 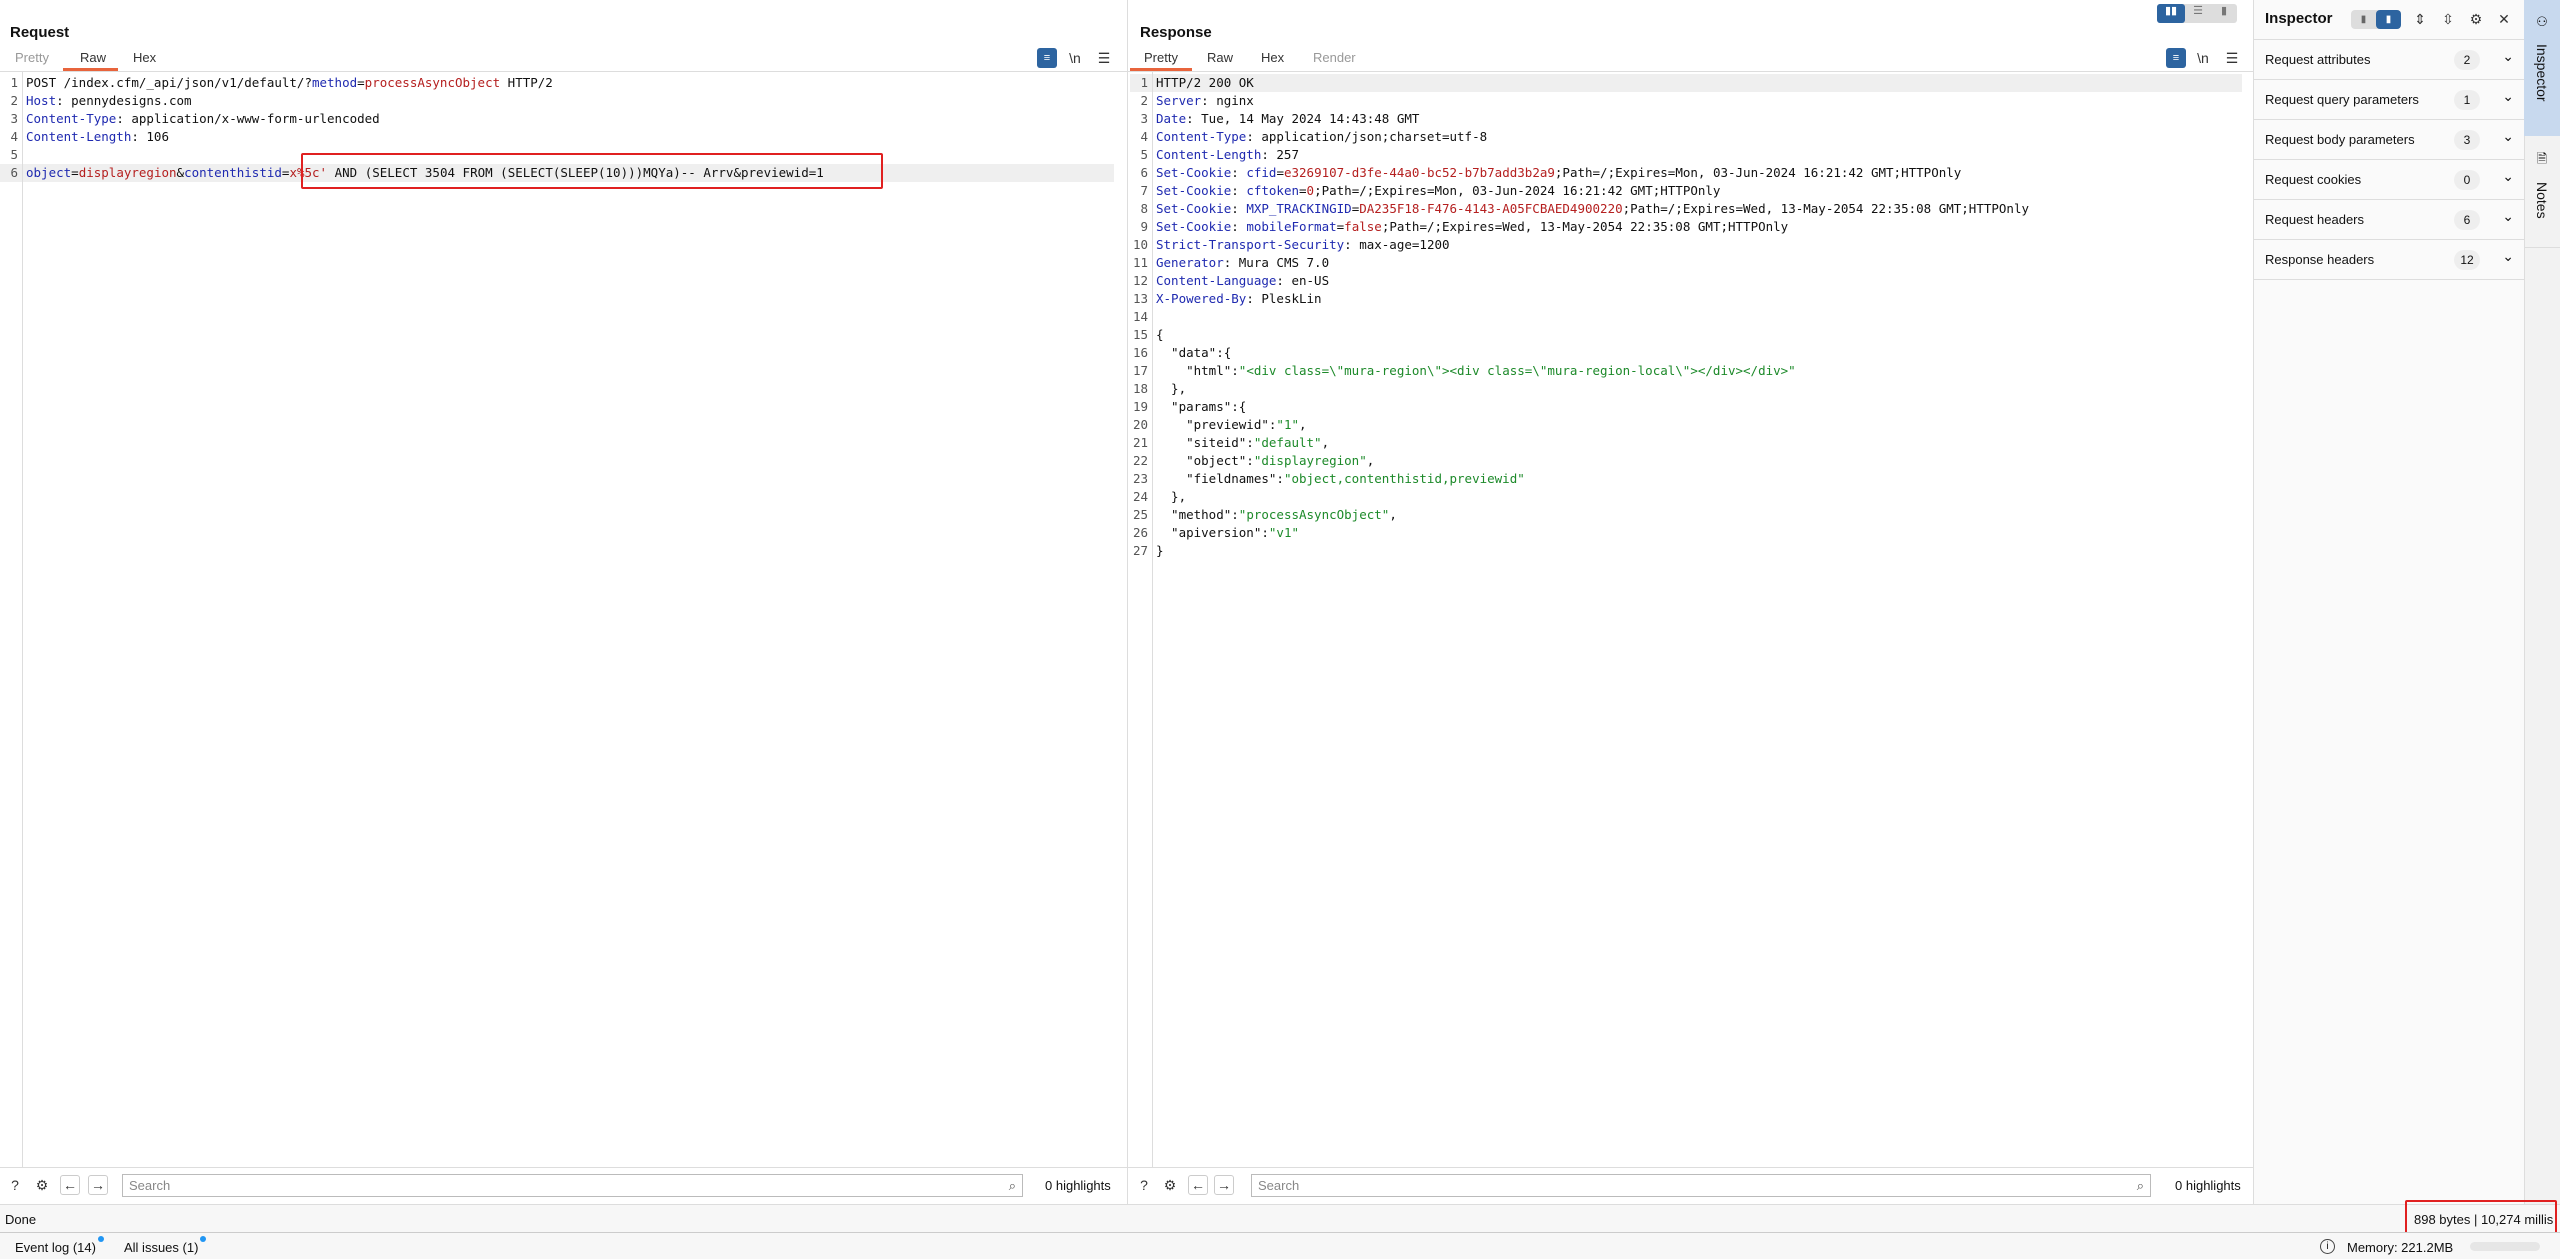 I want to click on inspector-tab-icon: ⚇, so click(x=2542, y=21).